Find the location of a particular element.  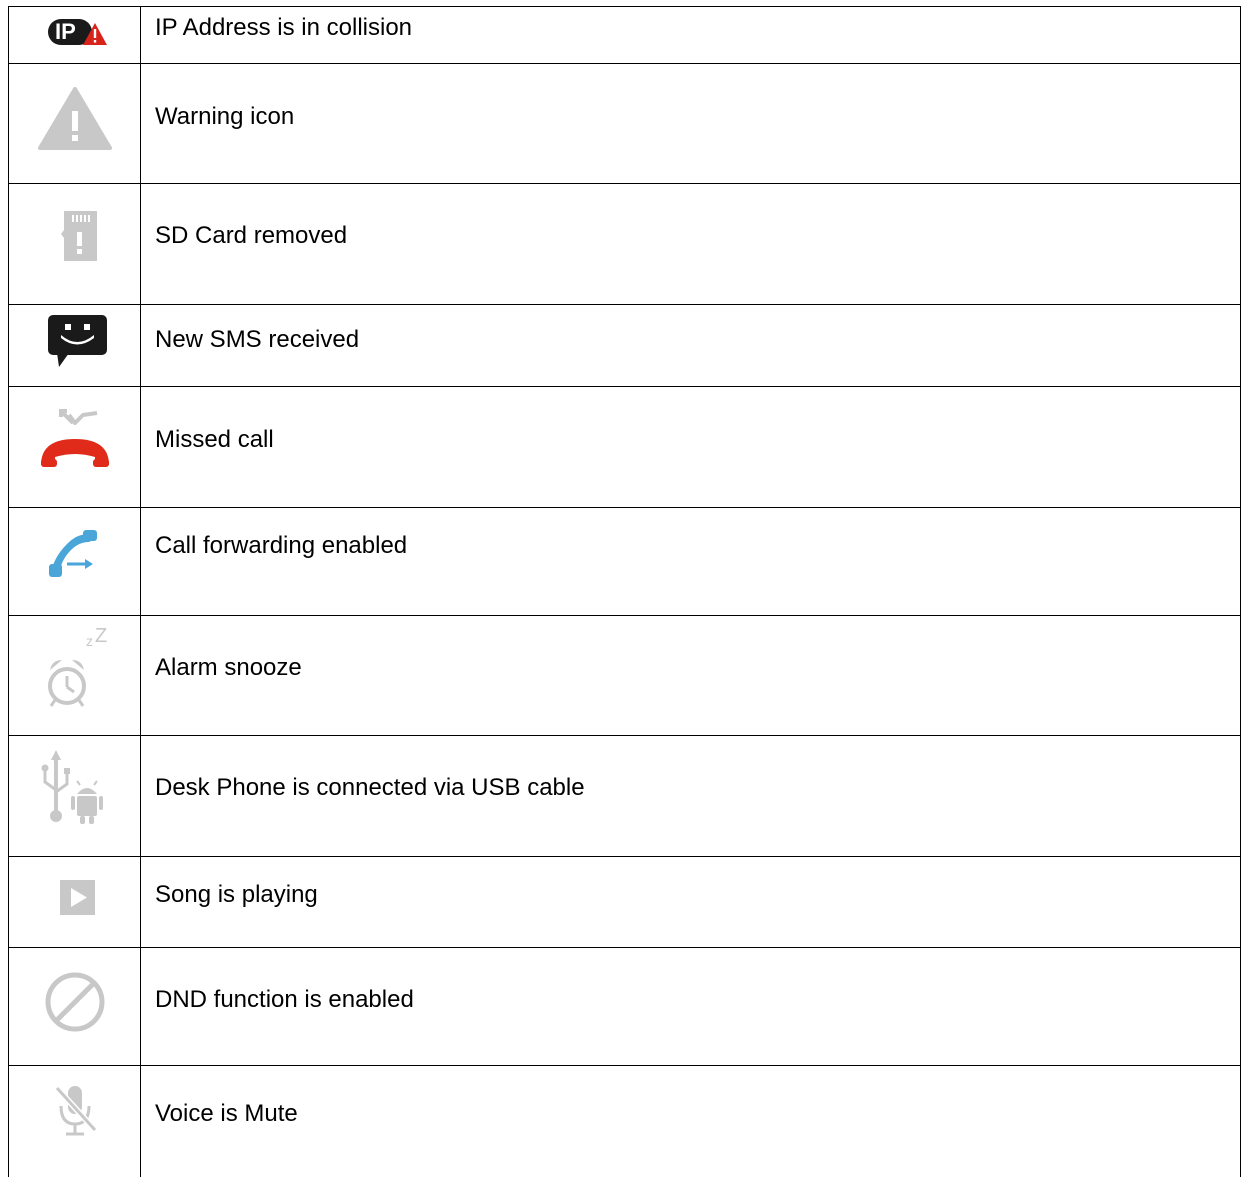

table-row: Call forwarding enabled is located at coordinates (624, 561).